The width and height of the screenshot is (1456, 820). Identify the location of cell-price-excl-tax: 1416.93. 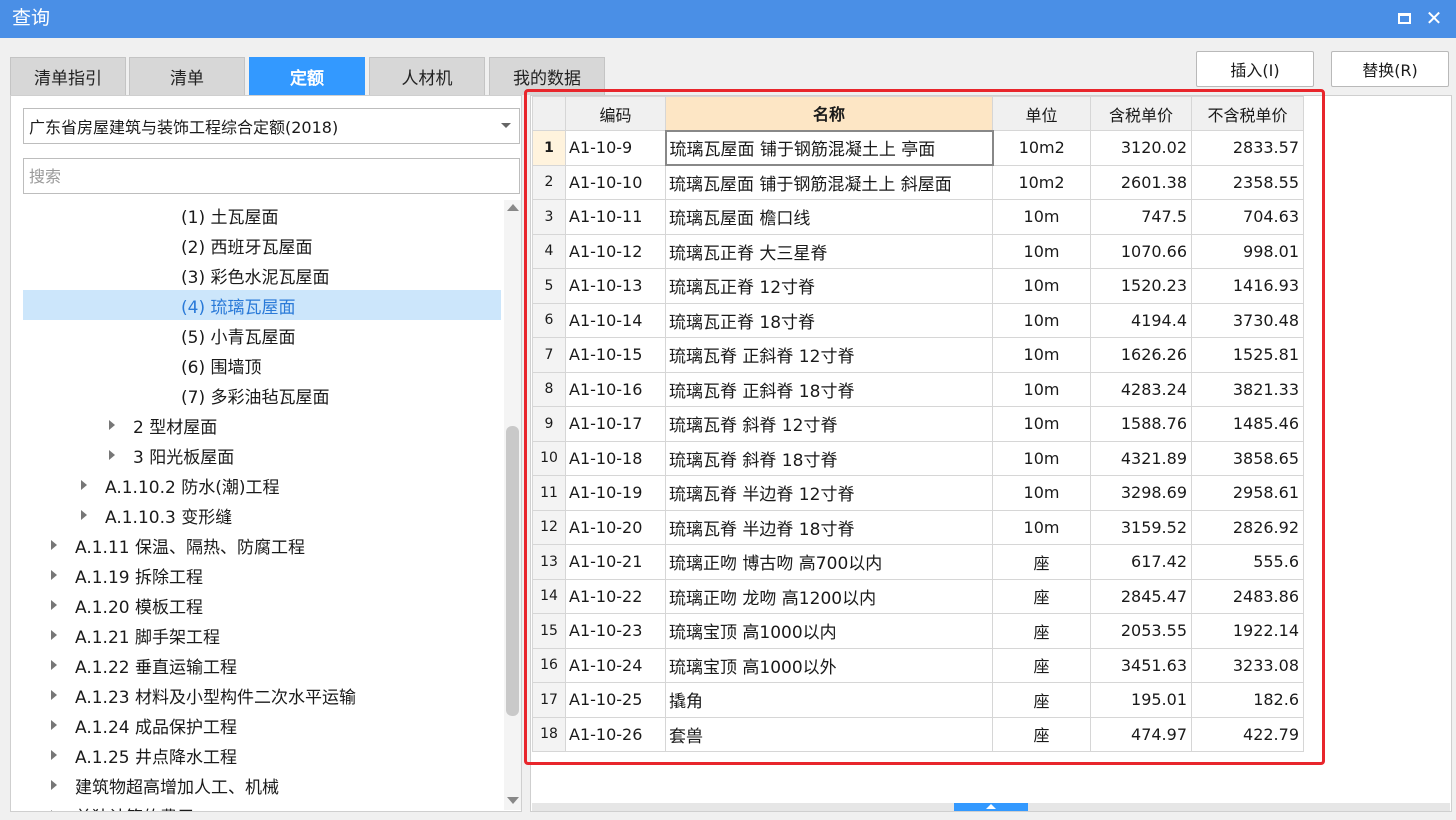
(1247, 286).